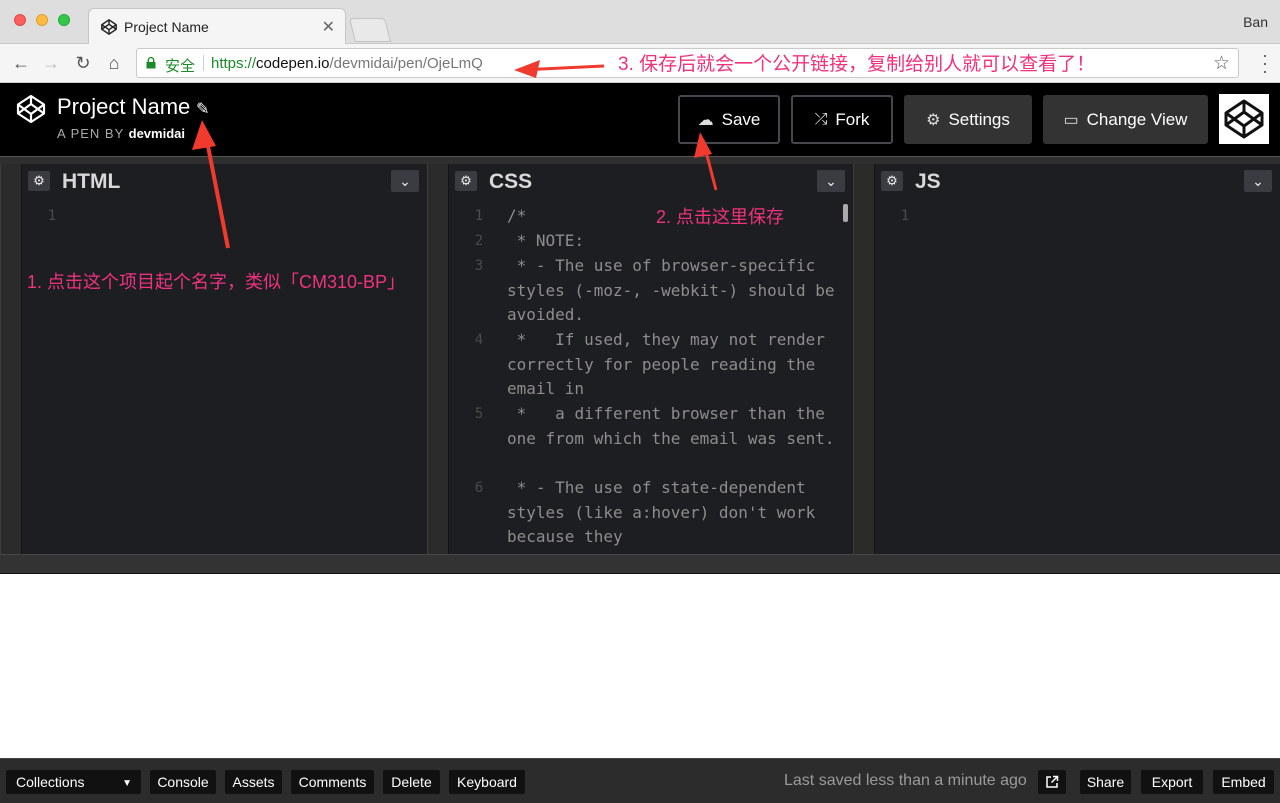 This screenshot has width=1280, height=803. What do you see at coordinates (52, 216) in the screenshot?
I see `line-number: 1` at bounding box center [52, 216].